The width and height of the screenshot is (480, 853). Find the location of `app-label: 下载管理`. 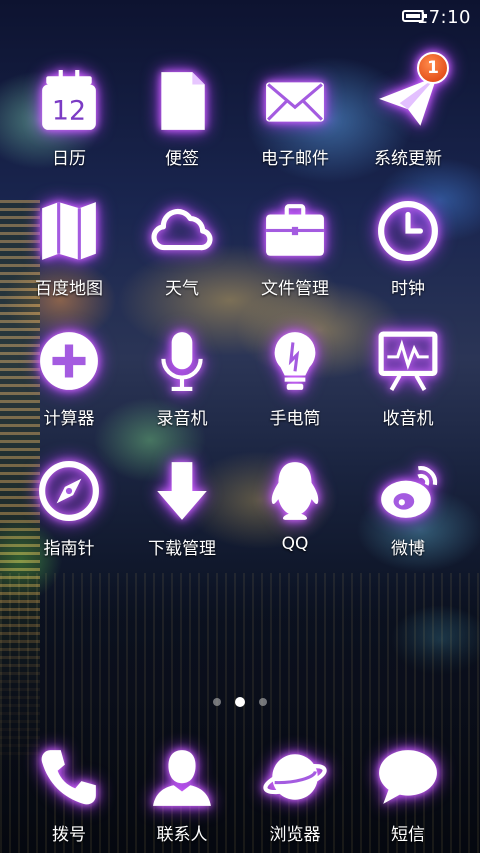

app-label: 下载管理 is located at coordinates (182, 549).